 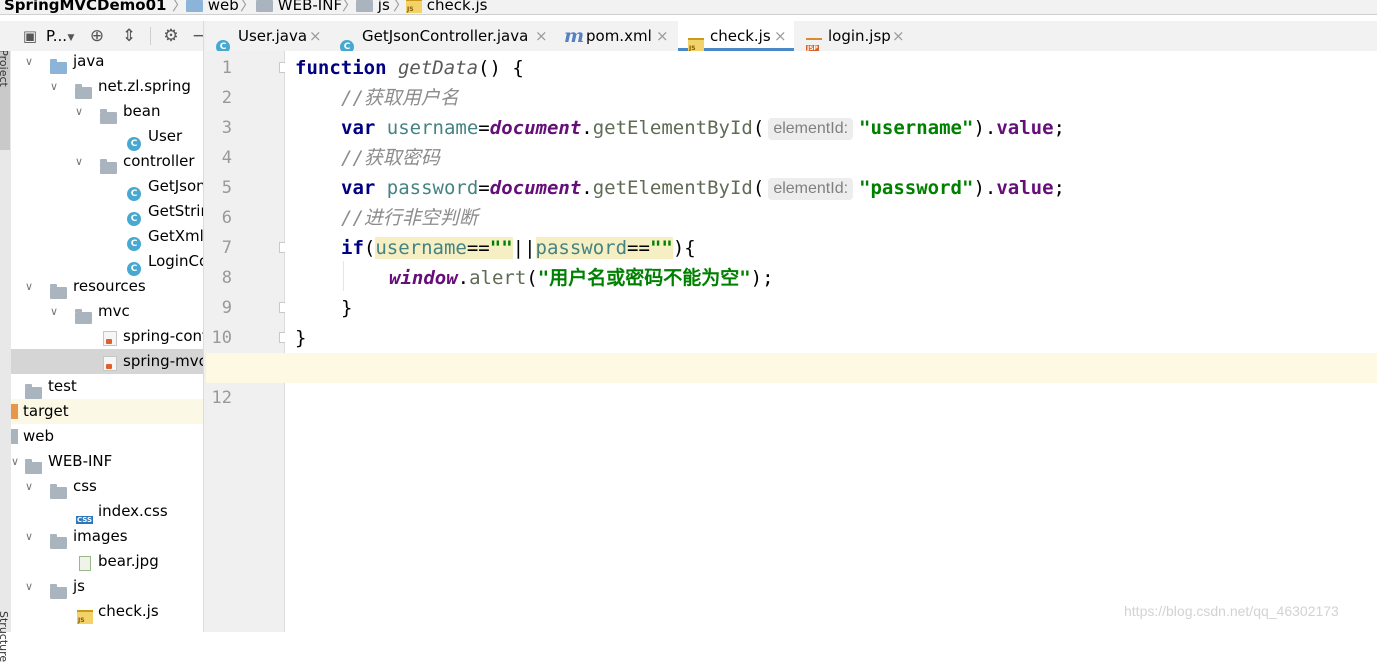 I want to click on tree-item-label: target, so click(x=46, y=411).